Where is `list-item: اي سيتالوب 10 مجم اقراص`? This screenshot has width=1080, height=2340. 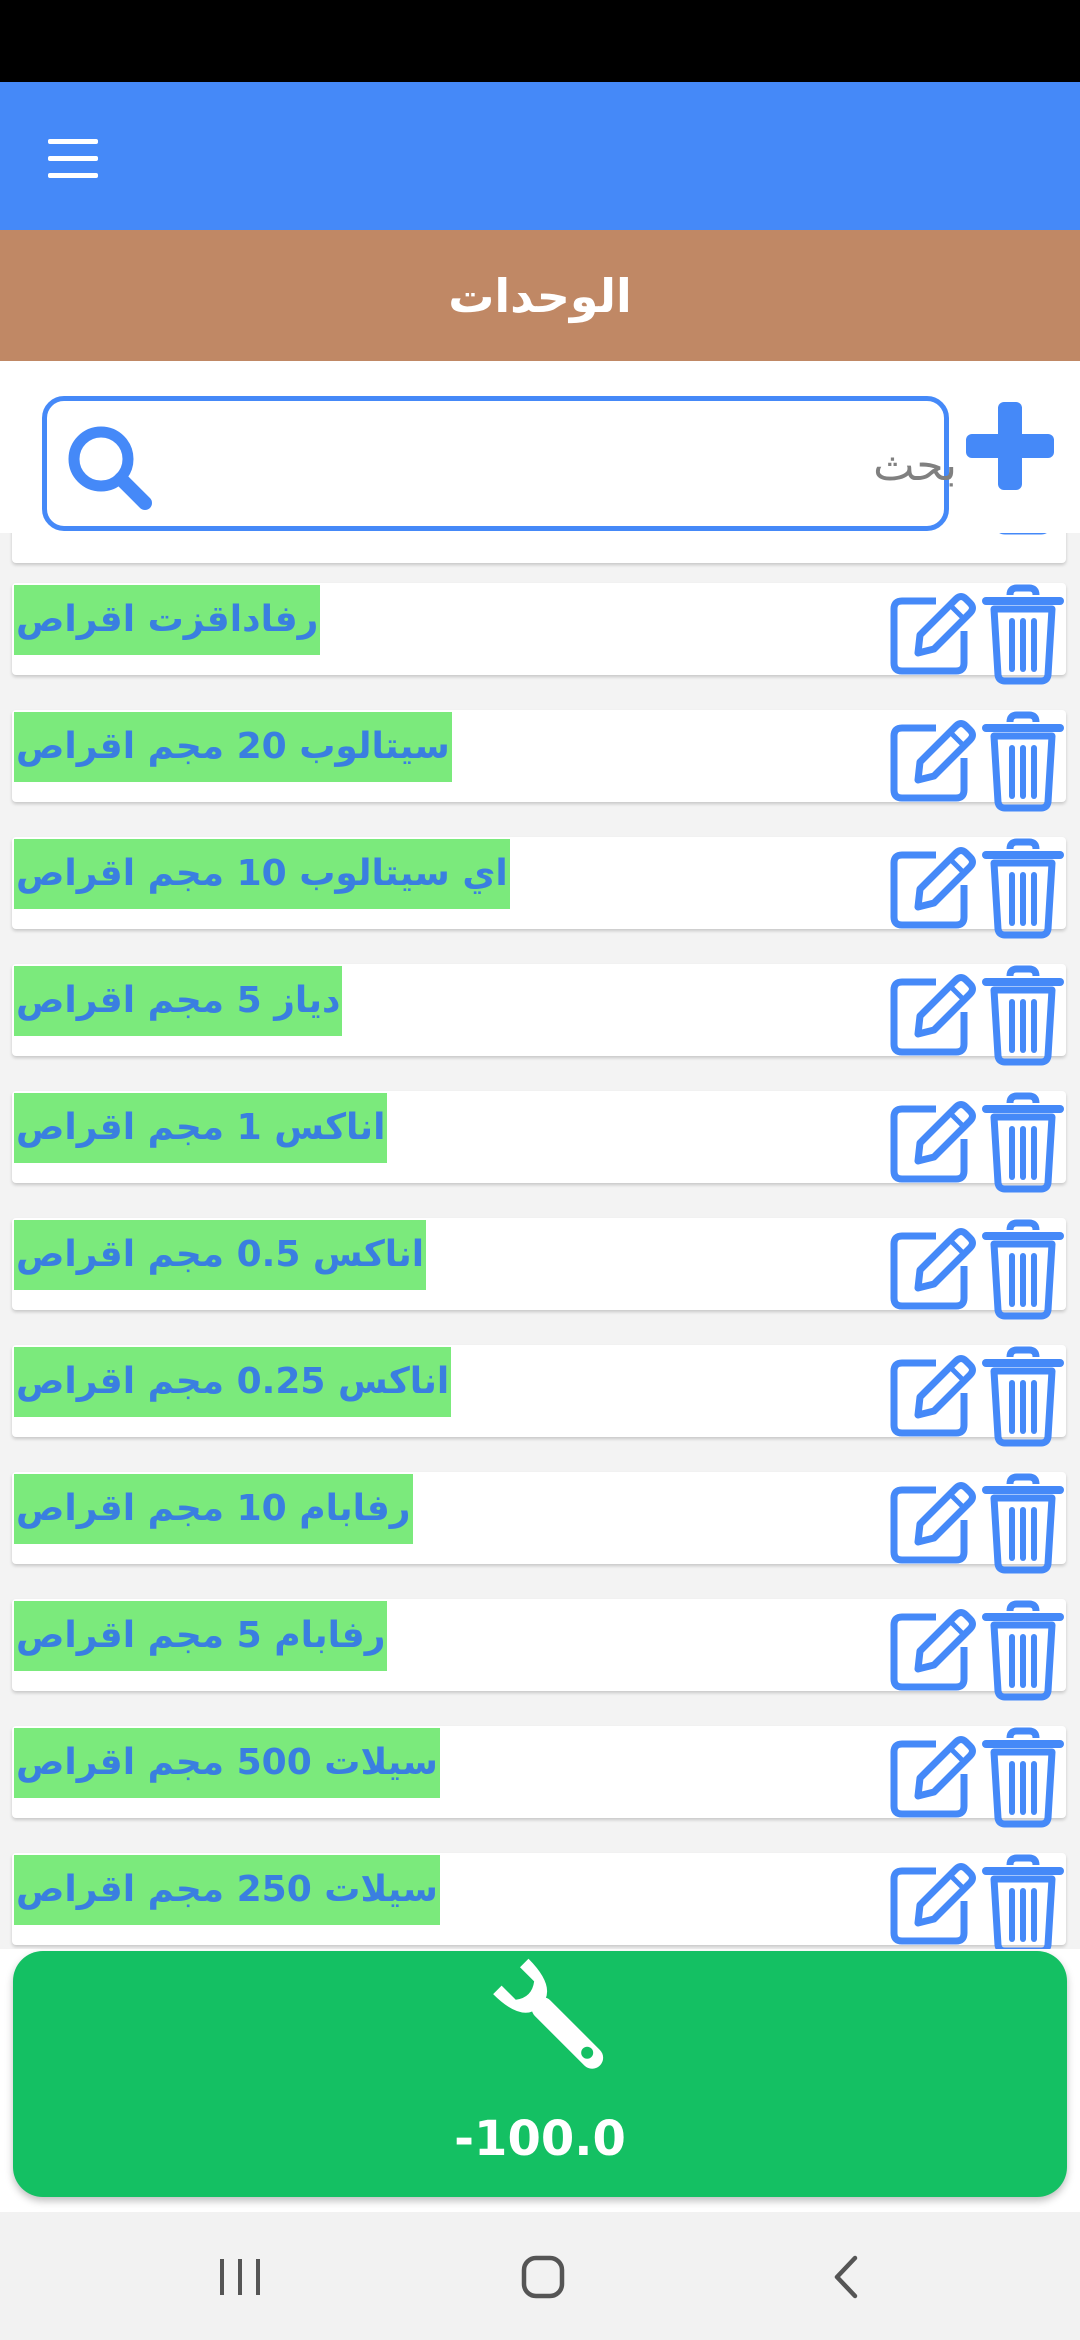 list-item: اي سيتالوب 10 مجم اقراص is located at coordinates (539, 888).